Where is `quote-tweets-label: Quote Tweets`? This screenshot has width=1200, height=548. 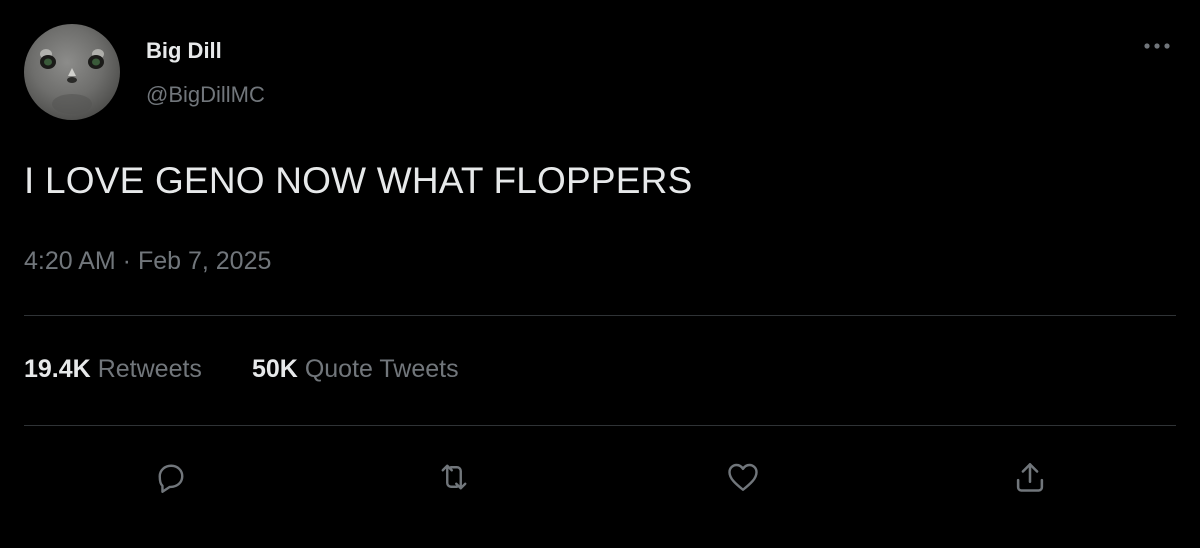 quote-tweets-label: Quote Tweets is located at coordinates (381, 369).